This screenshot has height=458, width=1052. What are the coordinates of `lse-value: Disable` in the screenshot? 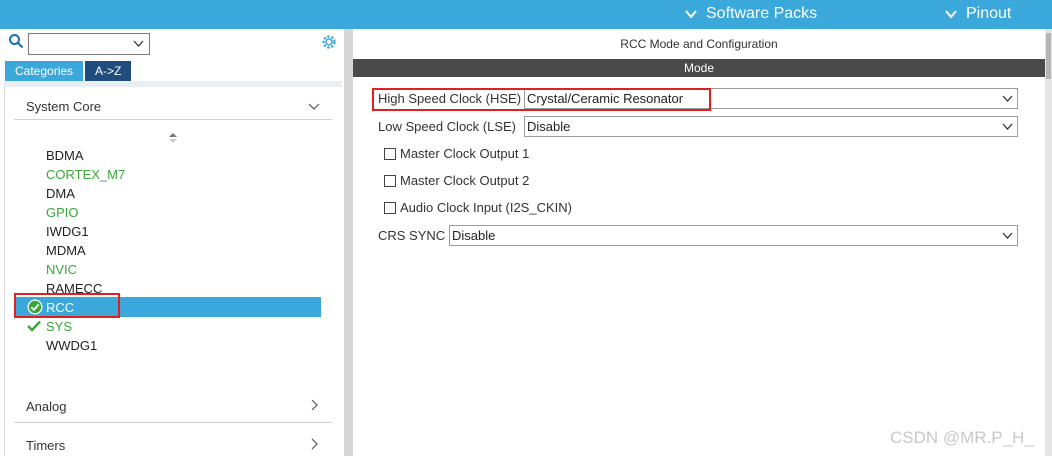 It's located at (549, 126).